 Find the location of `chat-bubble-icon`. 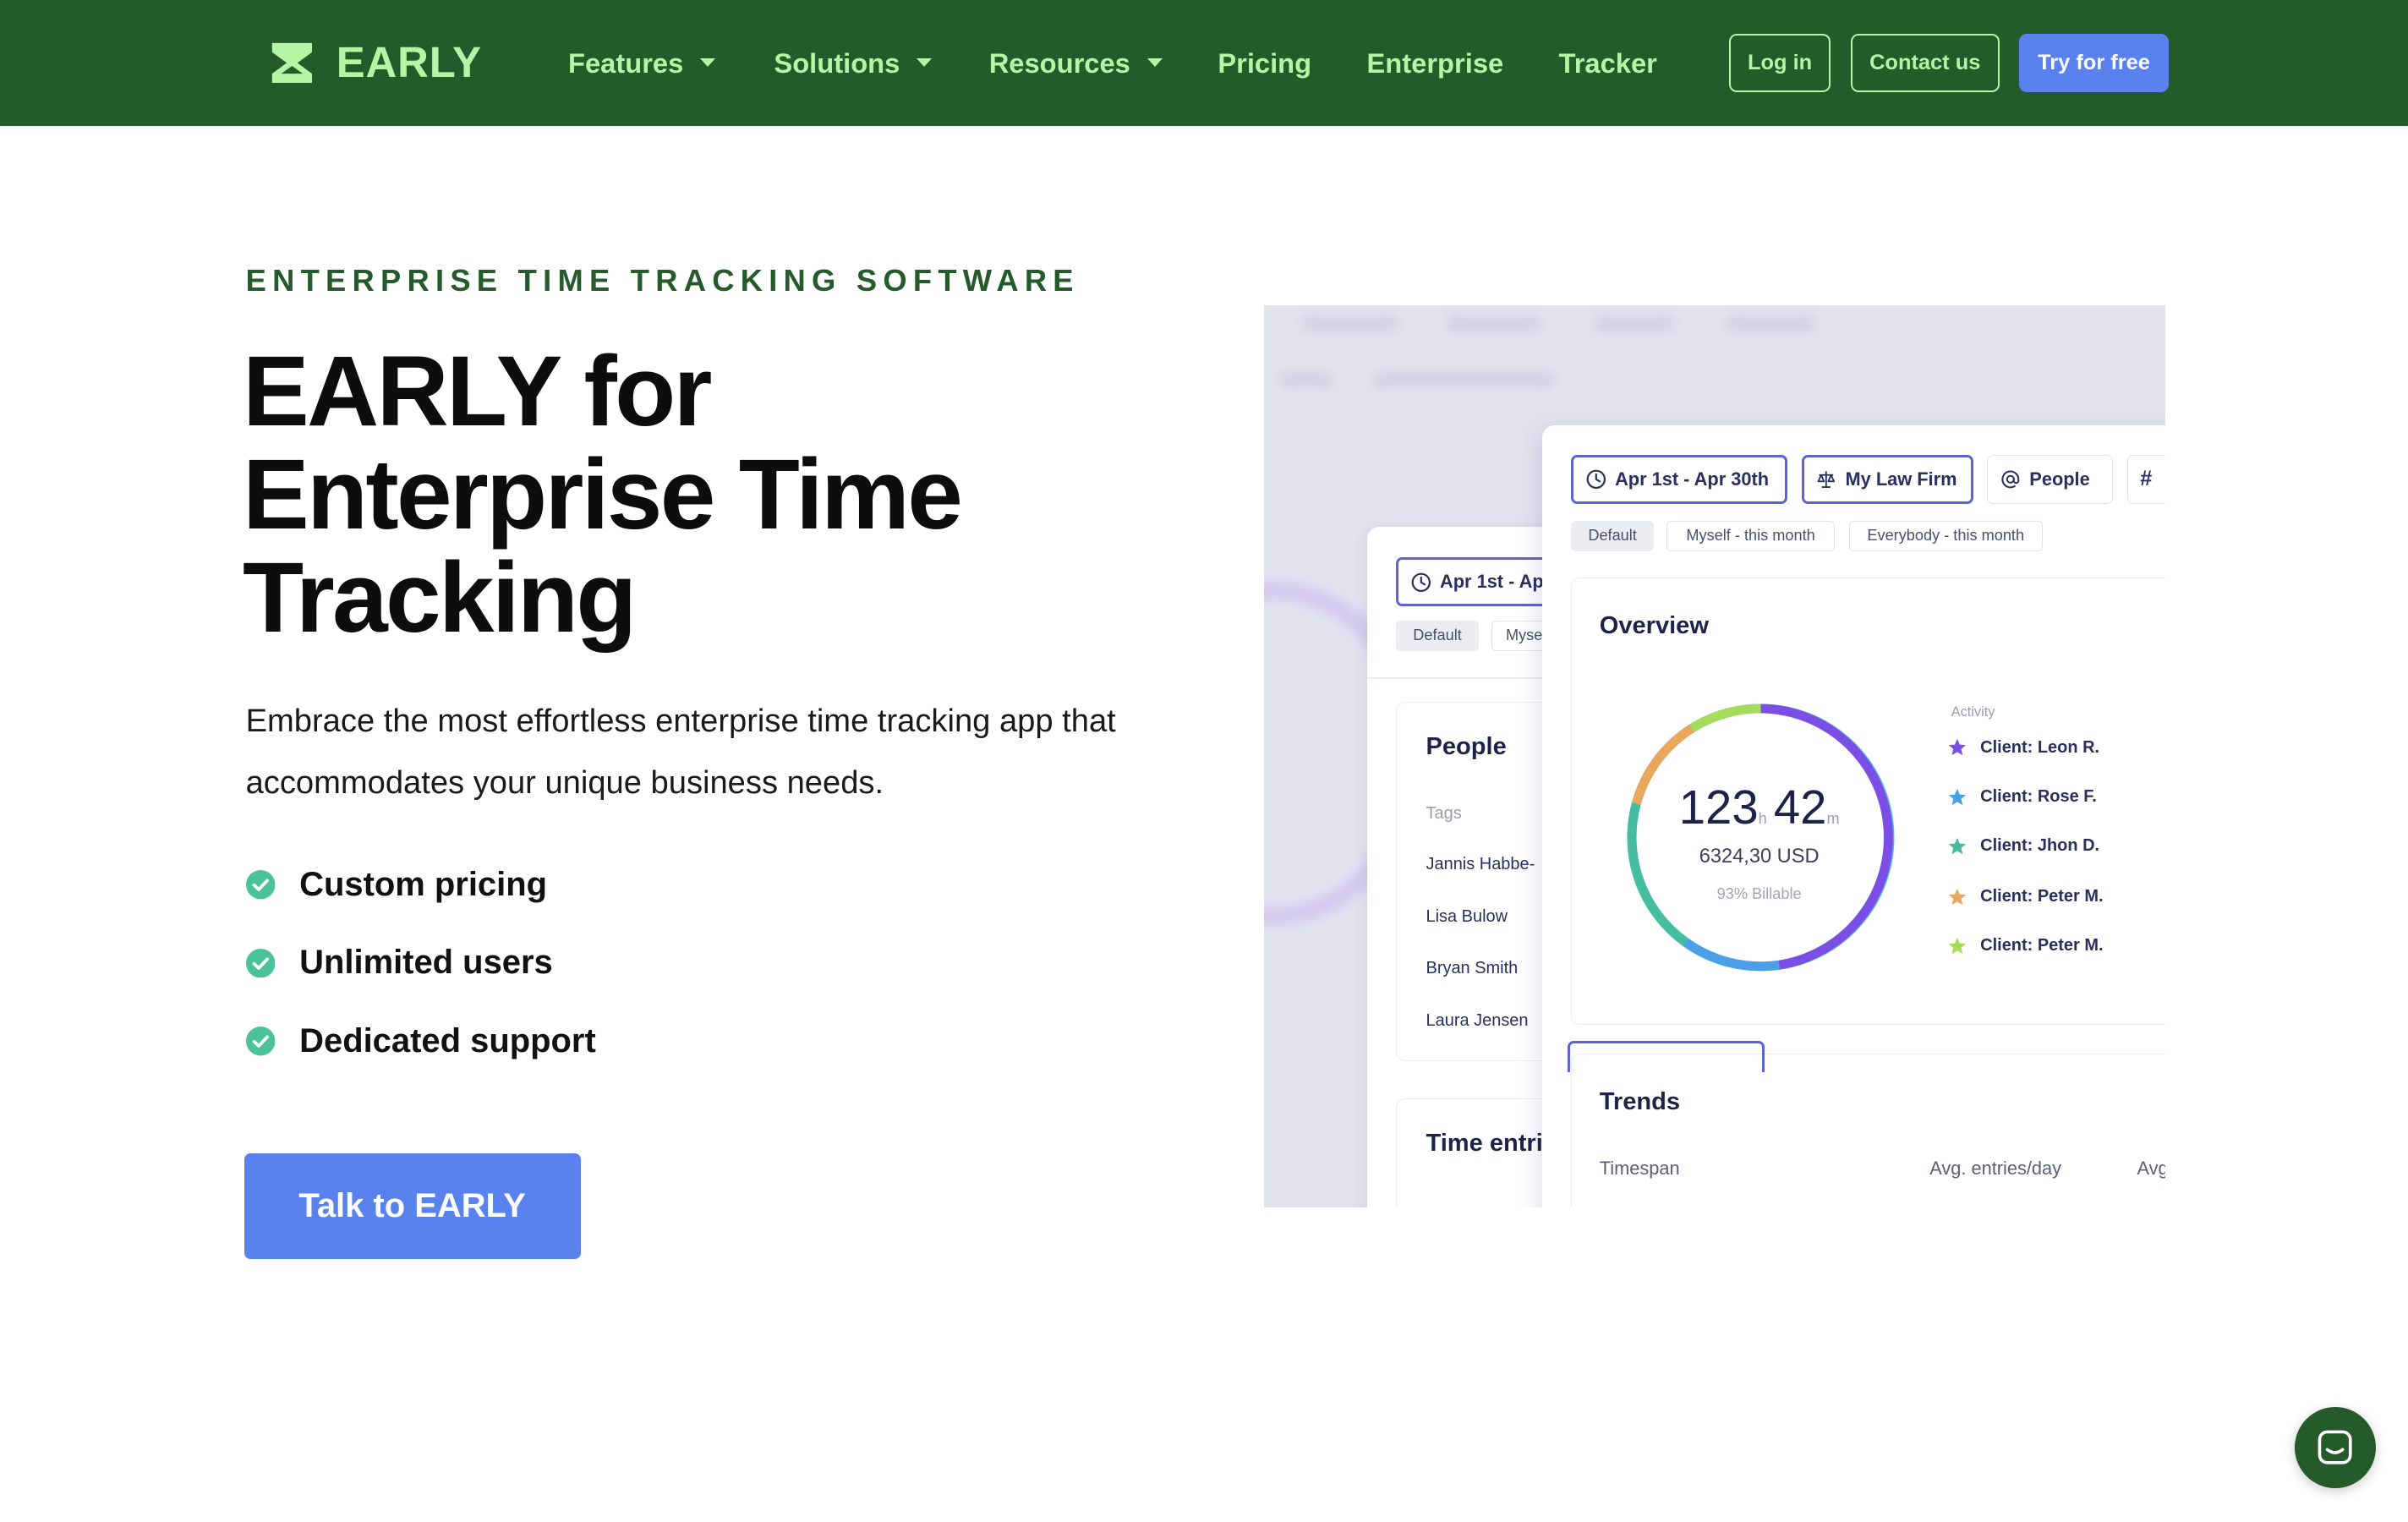

chat-bubble-icon is located at coordinates (2335, 1447).